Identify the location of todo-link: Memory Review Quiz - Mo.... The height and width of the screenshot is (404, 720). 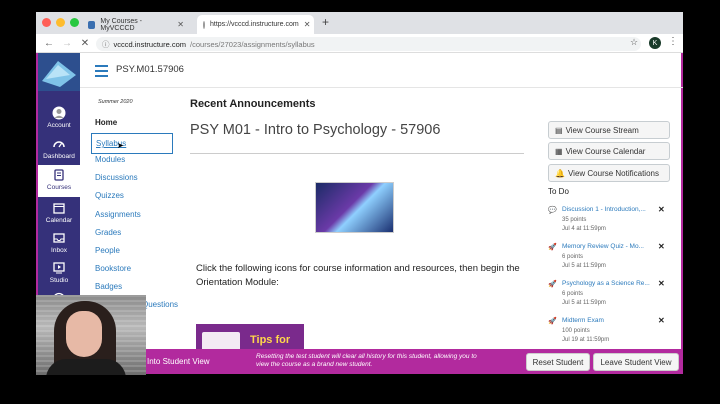
(608, 246).